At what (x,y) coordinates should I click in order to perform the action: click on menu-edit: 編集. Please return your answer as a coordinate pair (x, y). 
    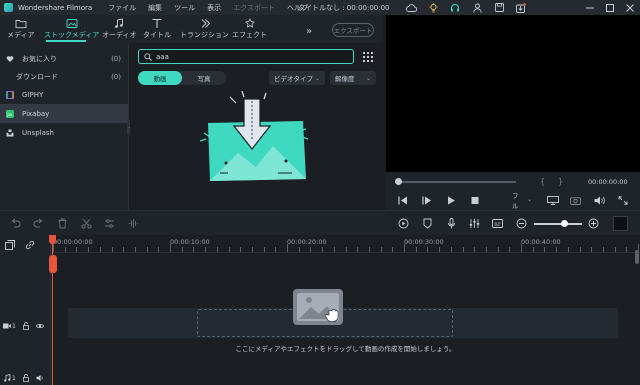
    Looking at the image, I should click on (155, 8).